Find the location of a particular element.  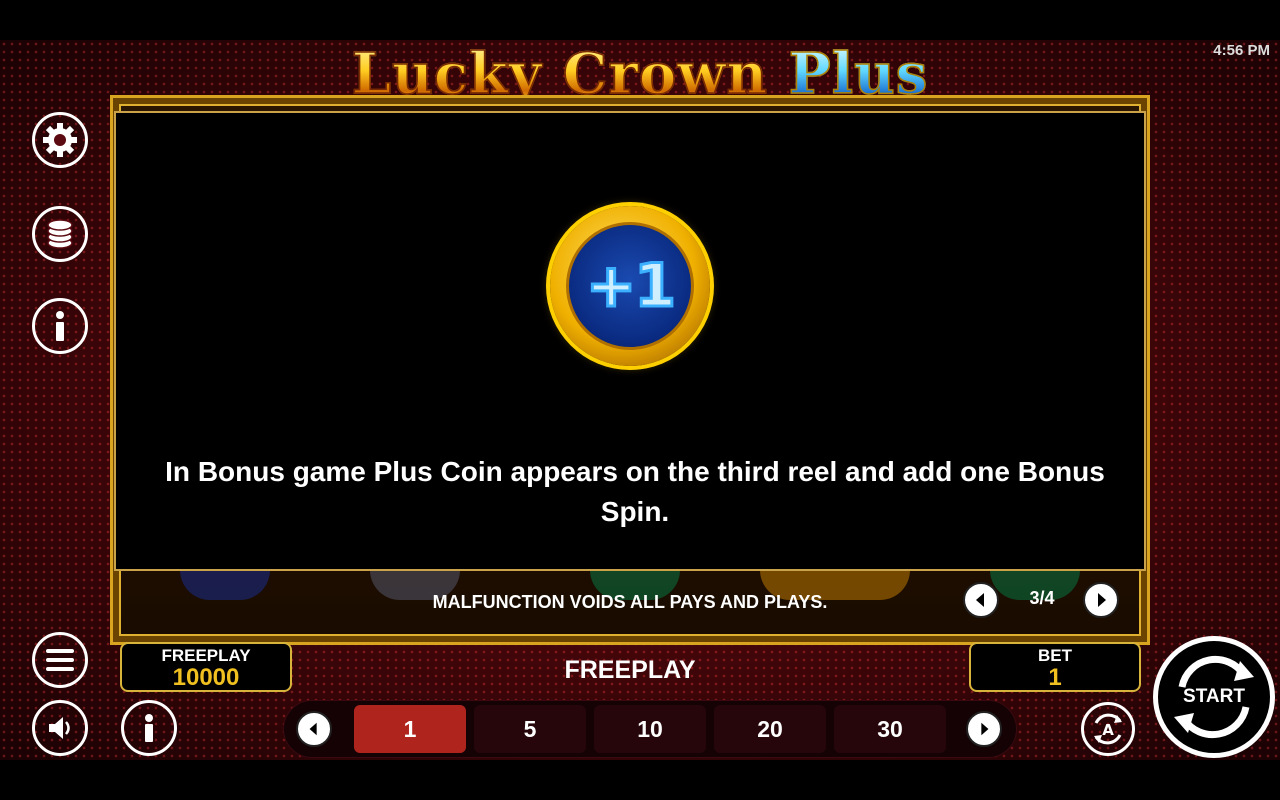

bet-label: BET is located at coordinates (1055, 655).